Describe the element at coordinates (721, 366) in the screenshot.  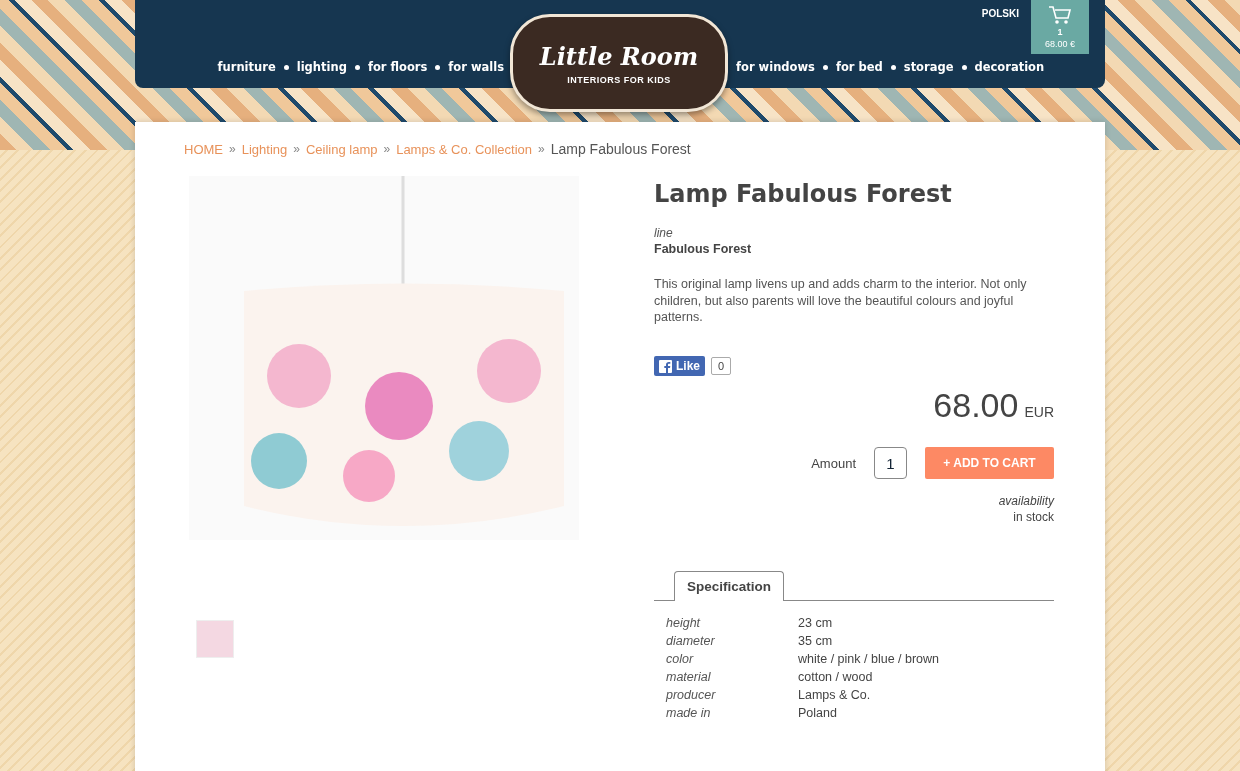
I see `like-count: 0` at that location.